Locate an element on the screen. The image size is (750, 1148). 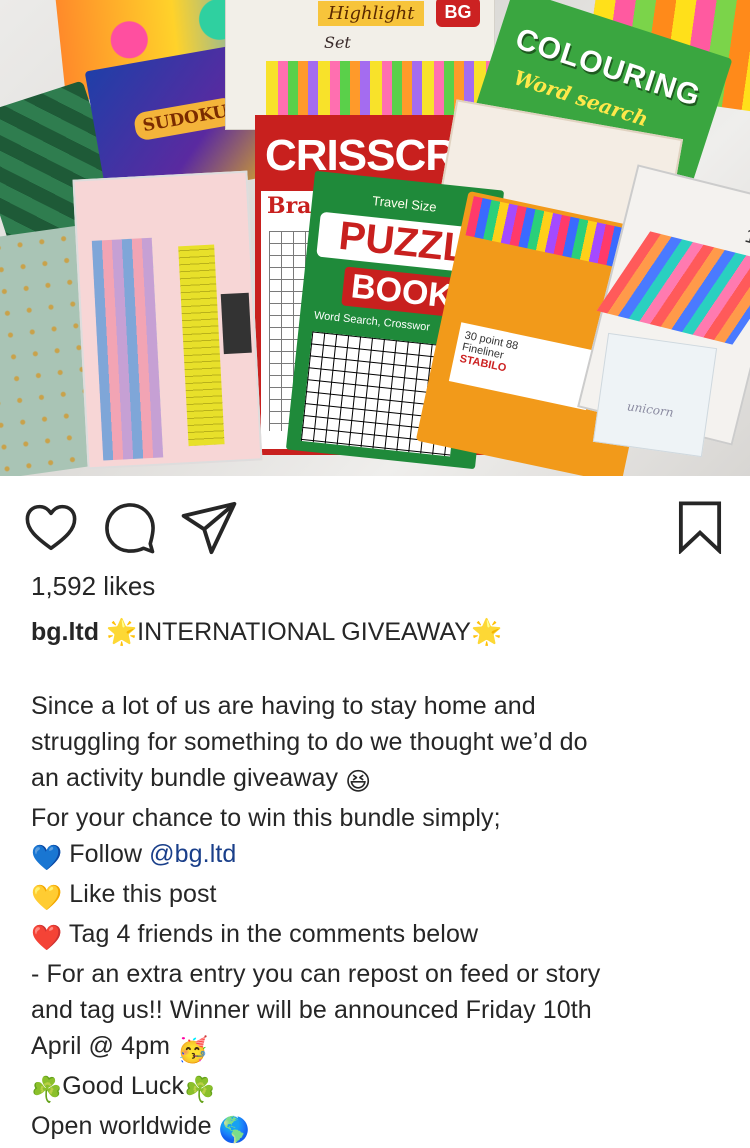
stabilo-label: 30 point 88 Fineliner STABILO is located at coordinates (523, 366).